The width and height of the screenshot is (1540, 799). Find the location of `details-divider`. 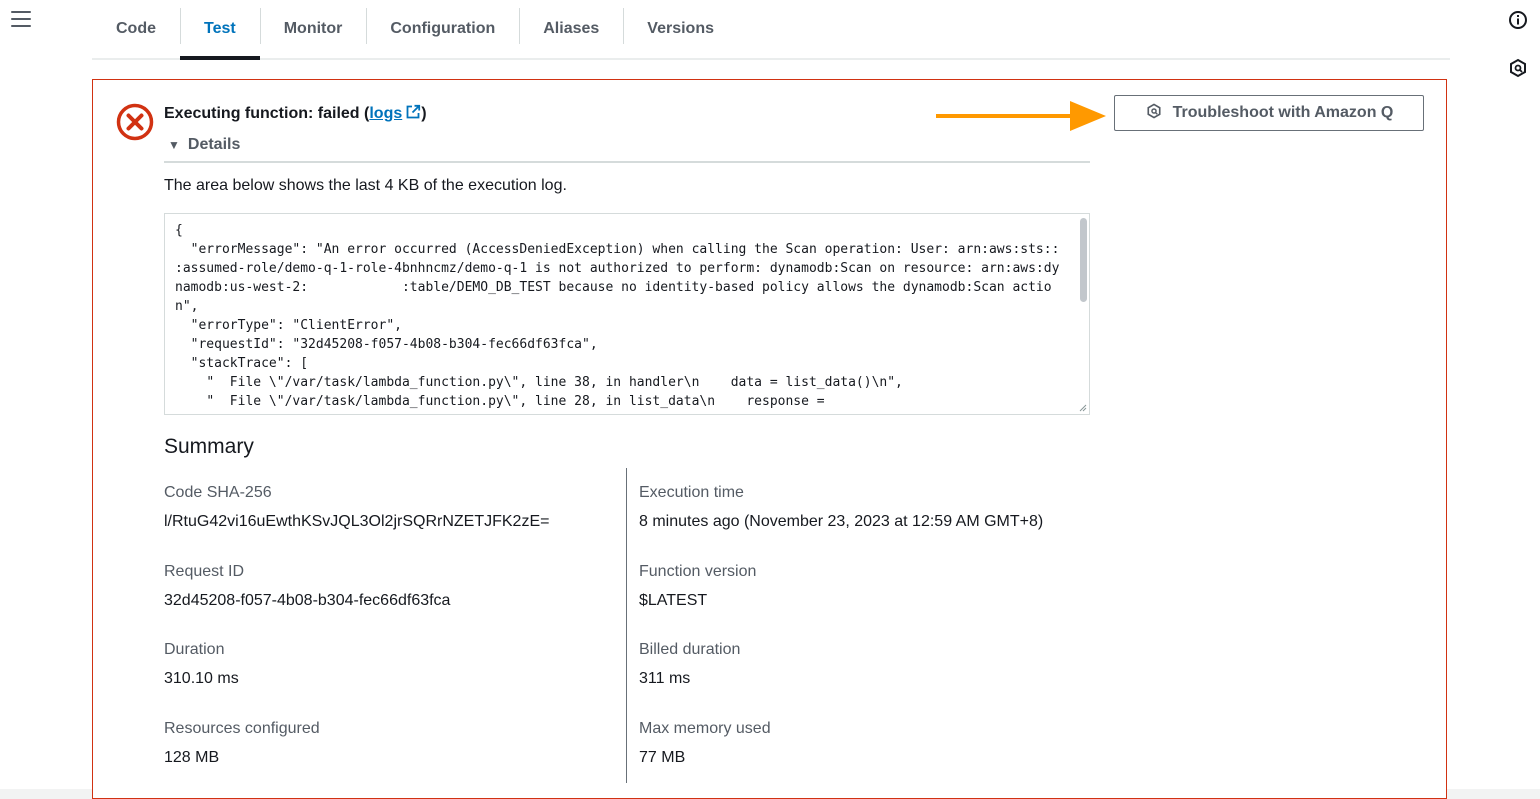

details-divider is located at coordinates (627, 162).